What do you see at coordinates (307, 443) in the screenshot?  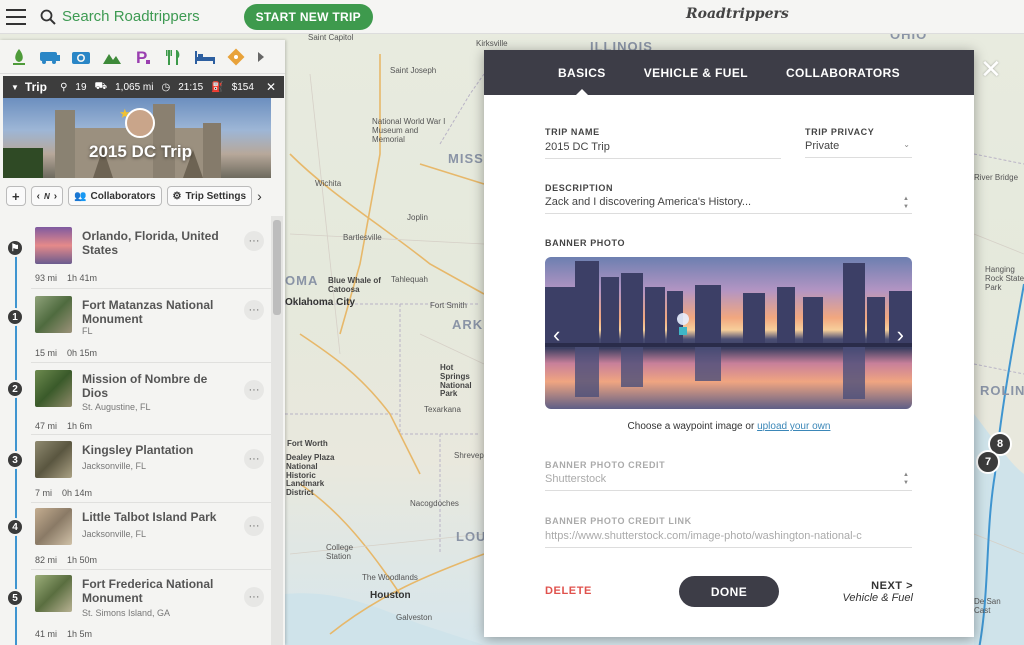 I see `map-label-city: Fort Worth` at bounding box center [307, 443].